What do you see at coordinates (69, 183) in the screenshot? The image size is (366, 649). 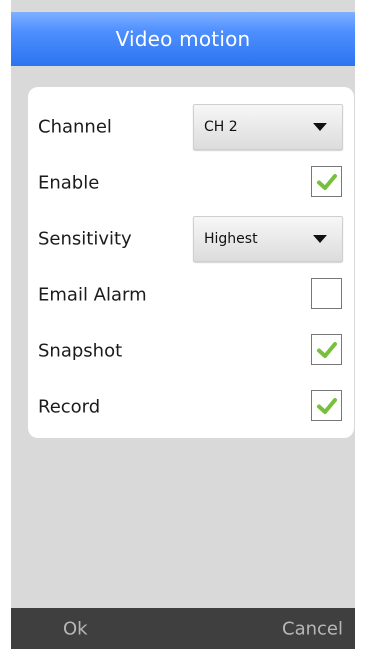 I see `enable-label: Enable` at bounding box center [69, 183].